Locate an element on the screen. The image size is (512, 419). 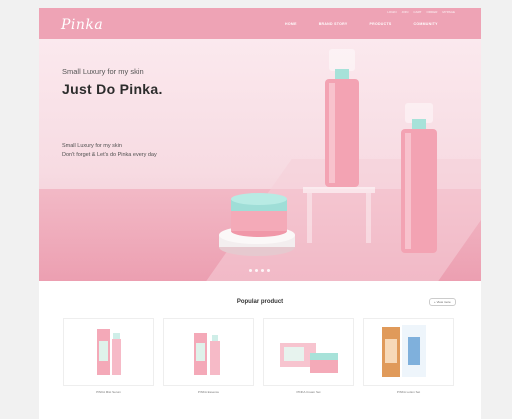
product-name: PINKA Cream Set is located at coordinates (308, 392).